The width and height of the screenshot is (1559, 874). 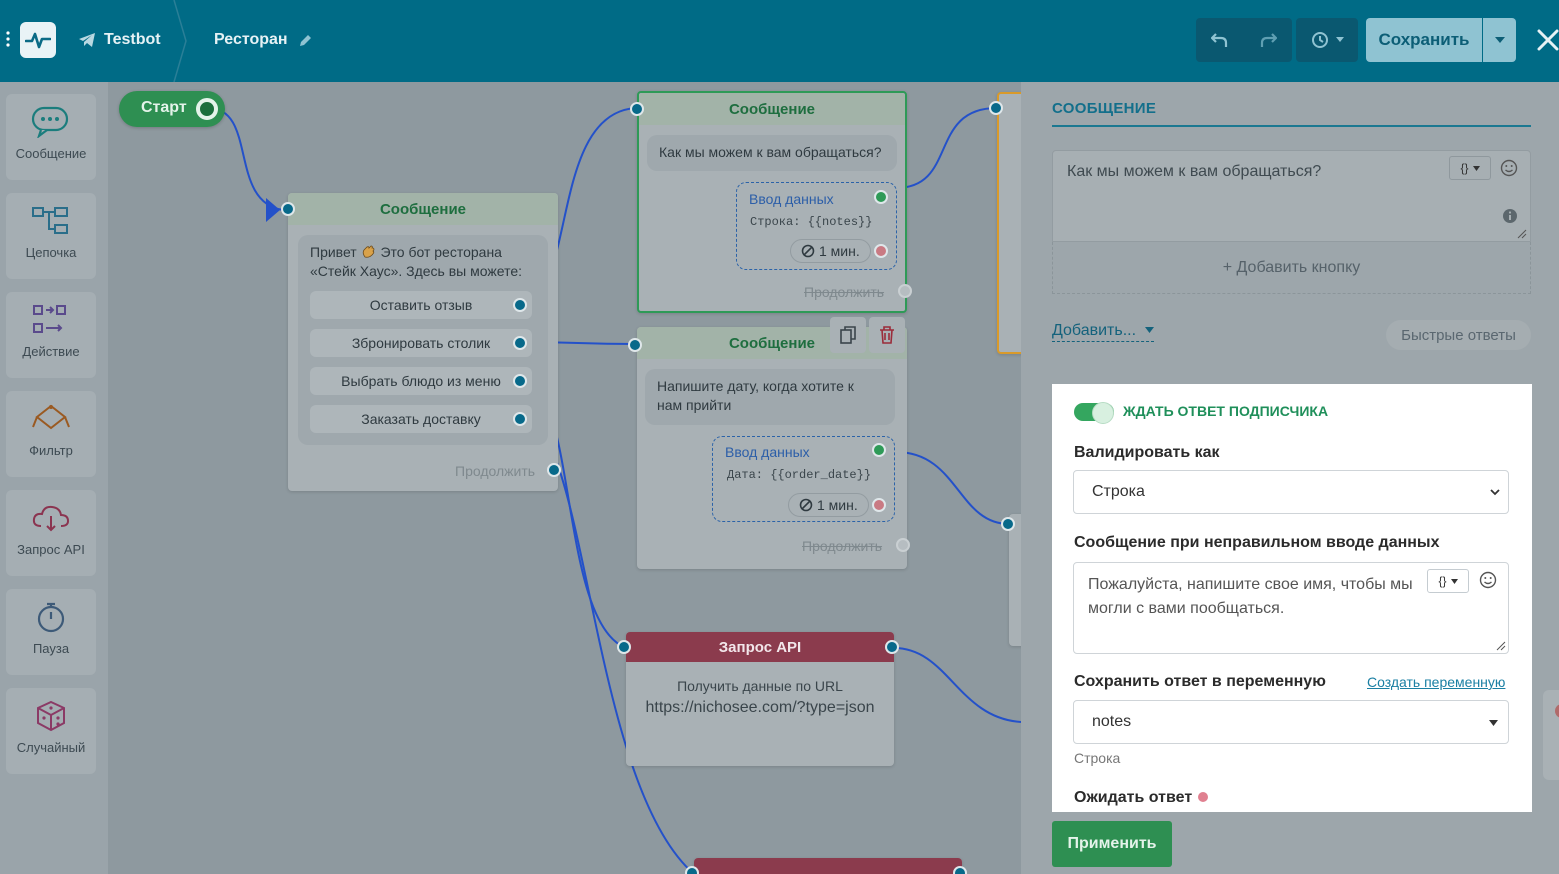 I want to click on menu-dots-icon, so click(x=8, y=39).